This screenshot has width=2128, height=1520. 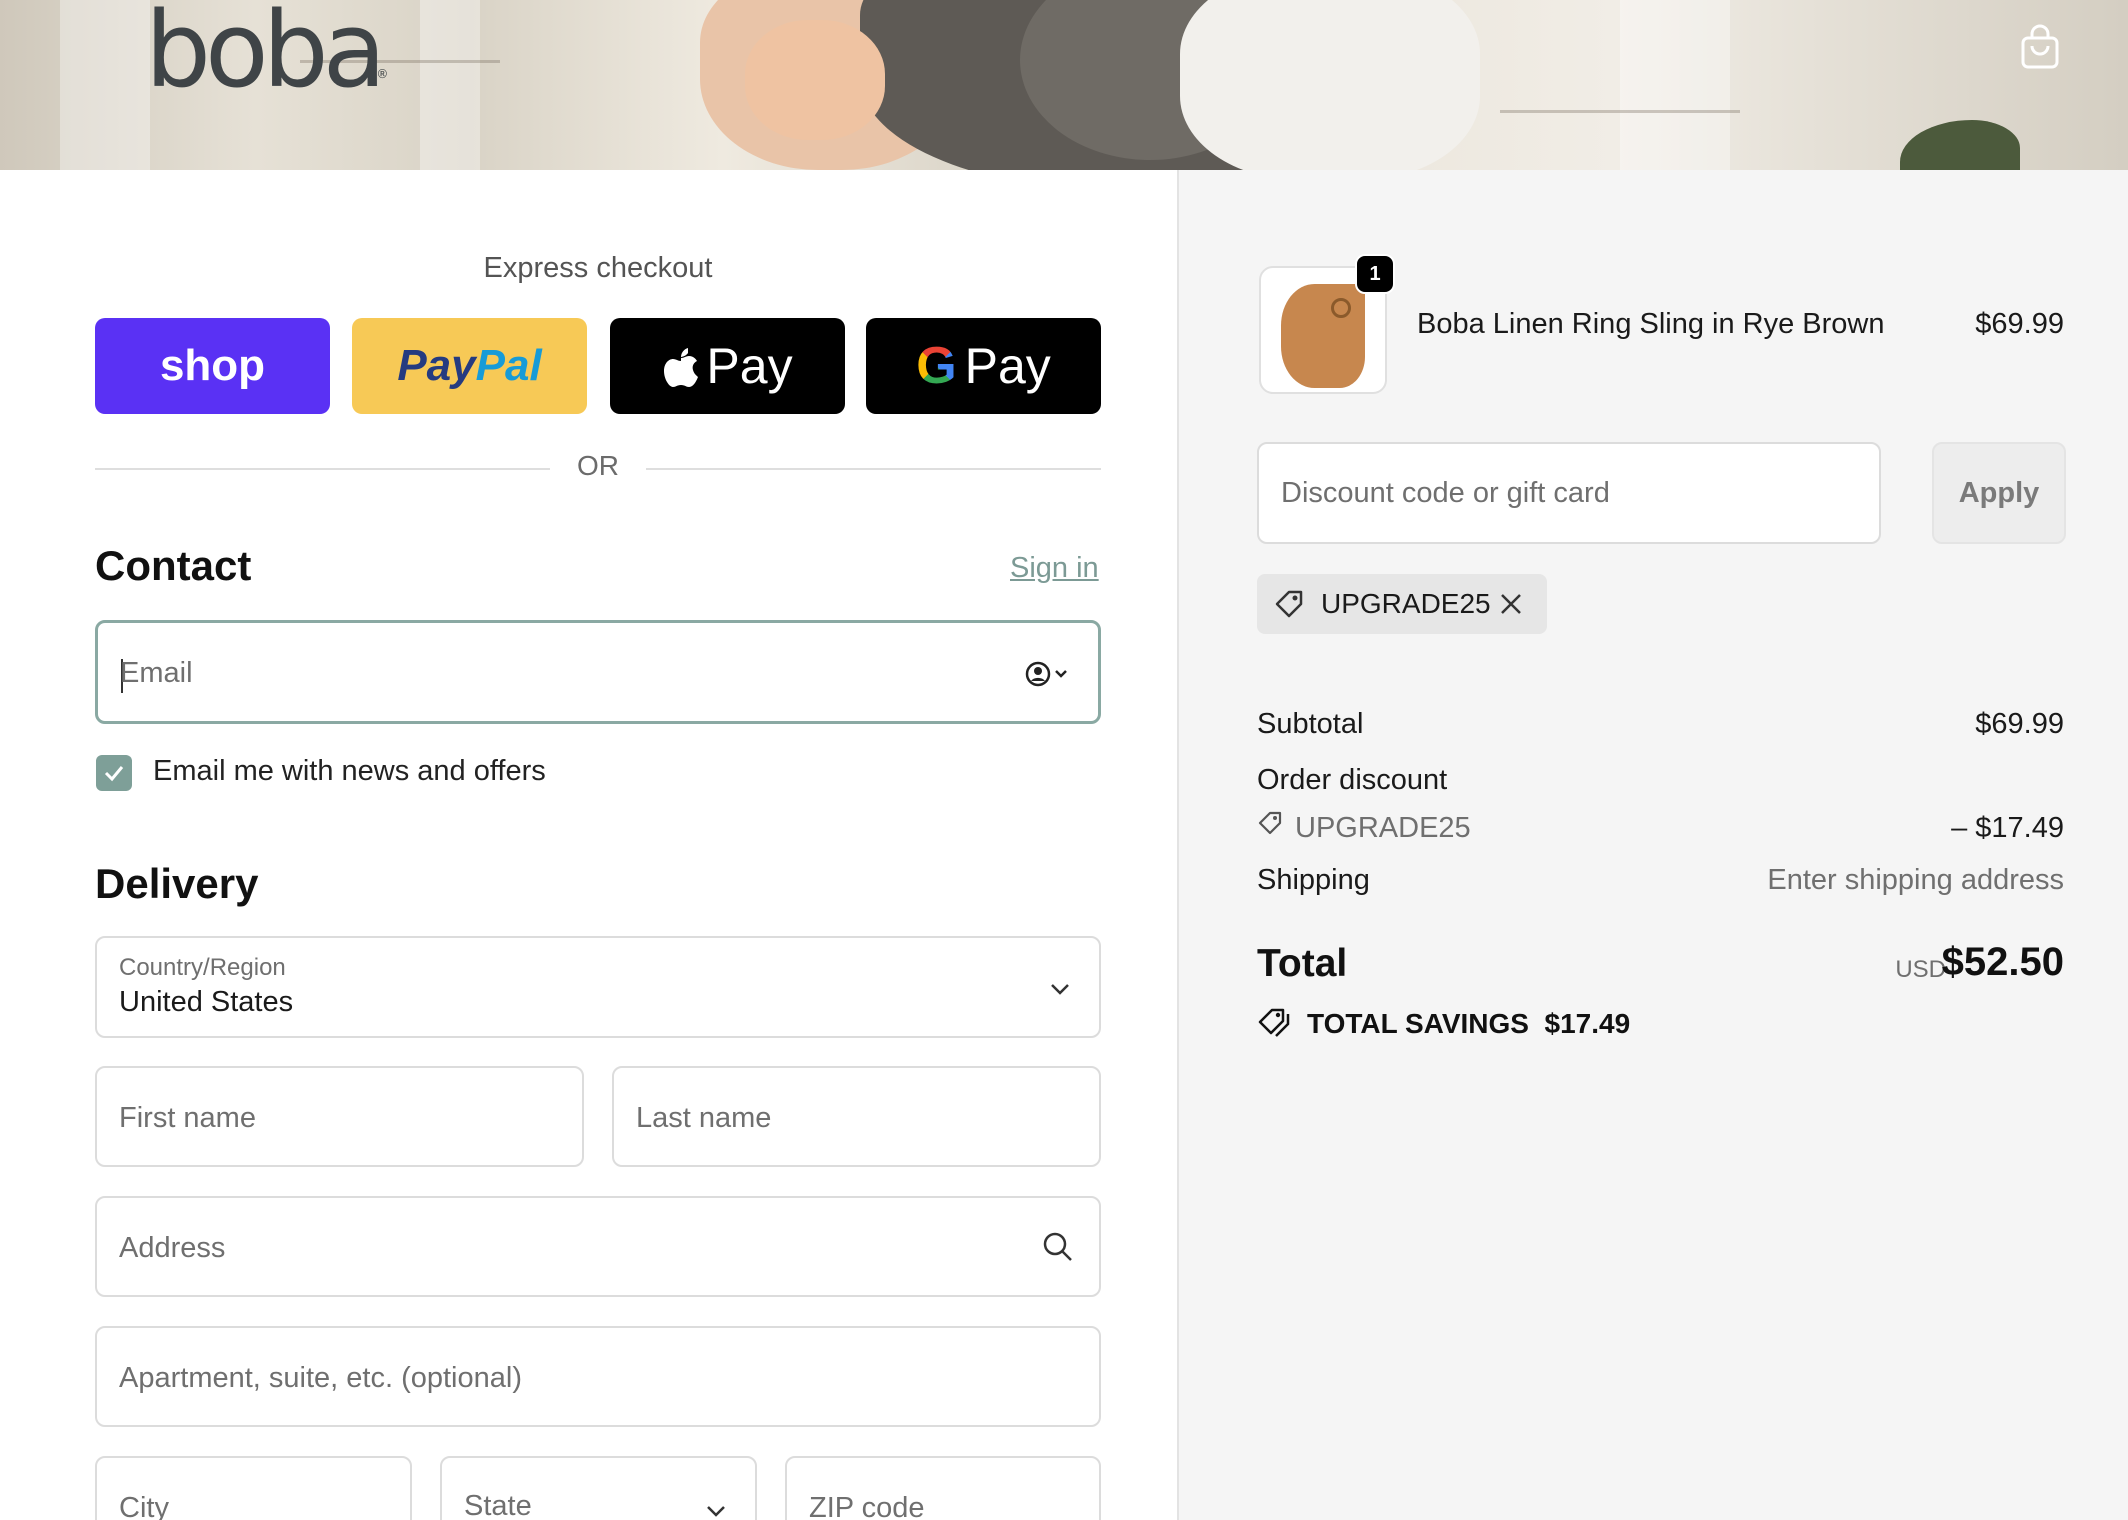 I want to click on shop-pay-label: shop, so click(x=212, y=365).